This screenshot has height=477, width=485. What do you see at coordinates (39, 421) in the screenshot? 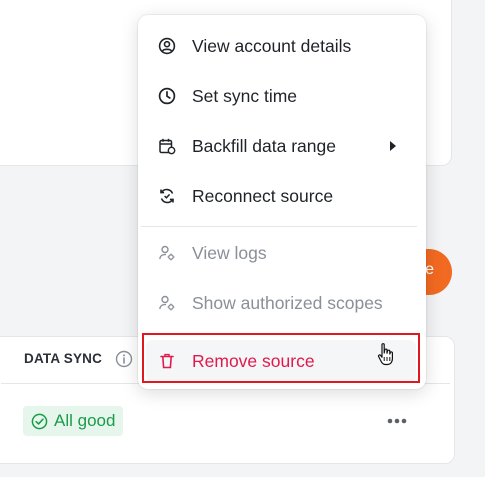
I see `check-circle-icon` at bounding box center [39, 421].